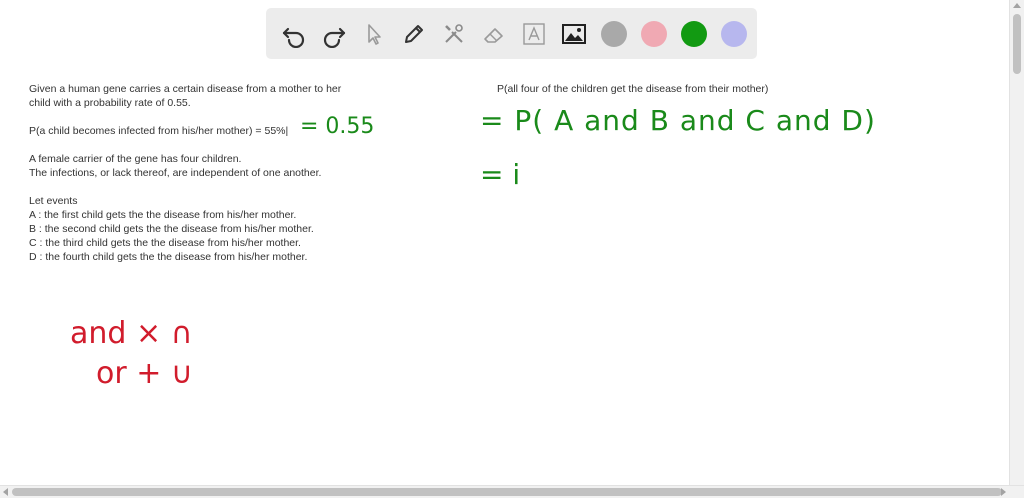  I want to click on horizontal-scroll-thumb, so click(507, 492).